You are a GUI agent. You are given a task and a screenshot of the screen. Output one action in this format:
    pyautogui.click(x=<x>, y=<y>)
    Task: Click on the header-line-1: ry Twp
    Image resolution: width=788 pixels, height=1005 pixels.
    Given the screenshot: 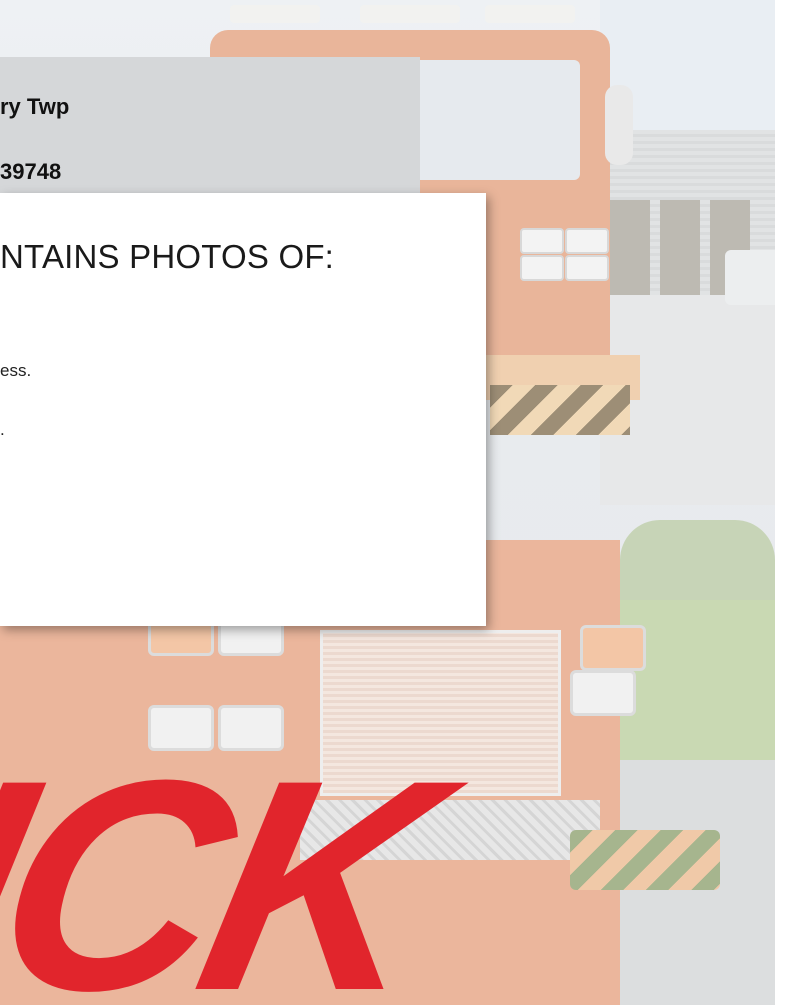 What is the action you would take?
    pyautogui.click(x=35, y=106)
    